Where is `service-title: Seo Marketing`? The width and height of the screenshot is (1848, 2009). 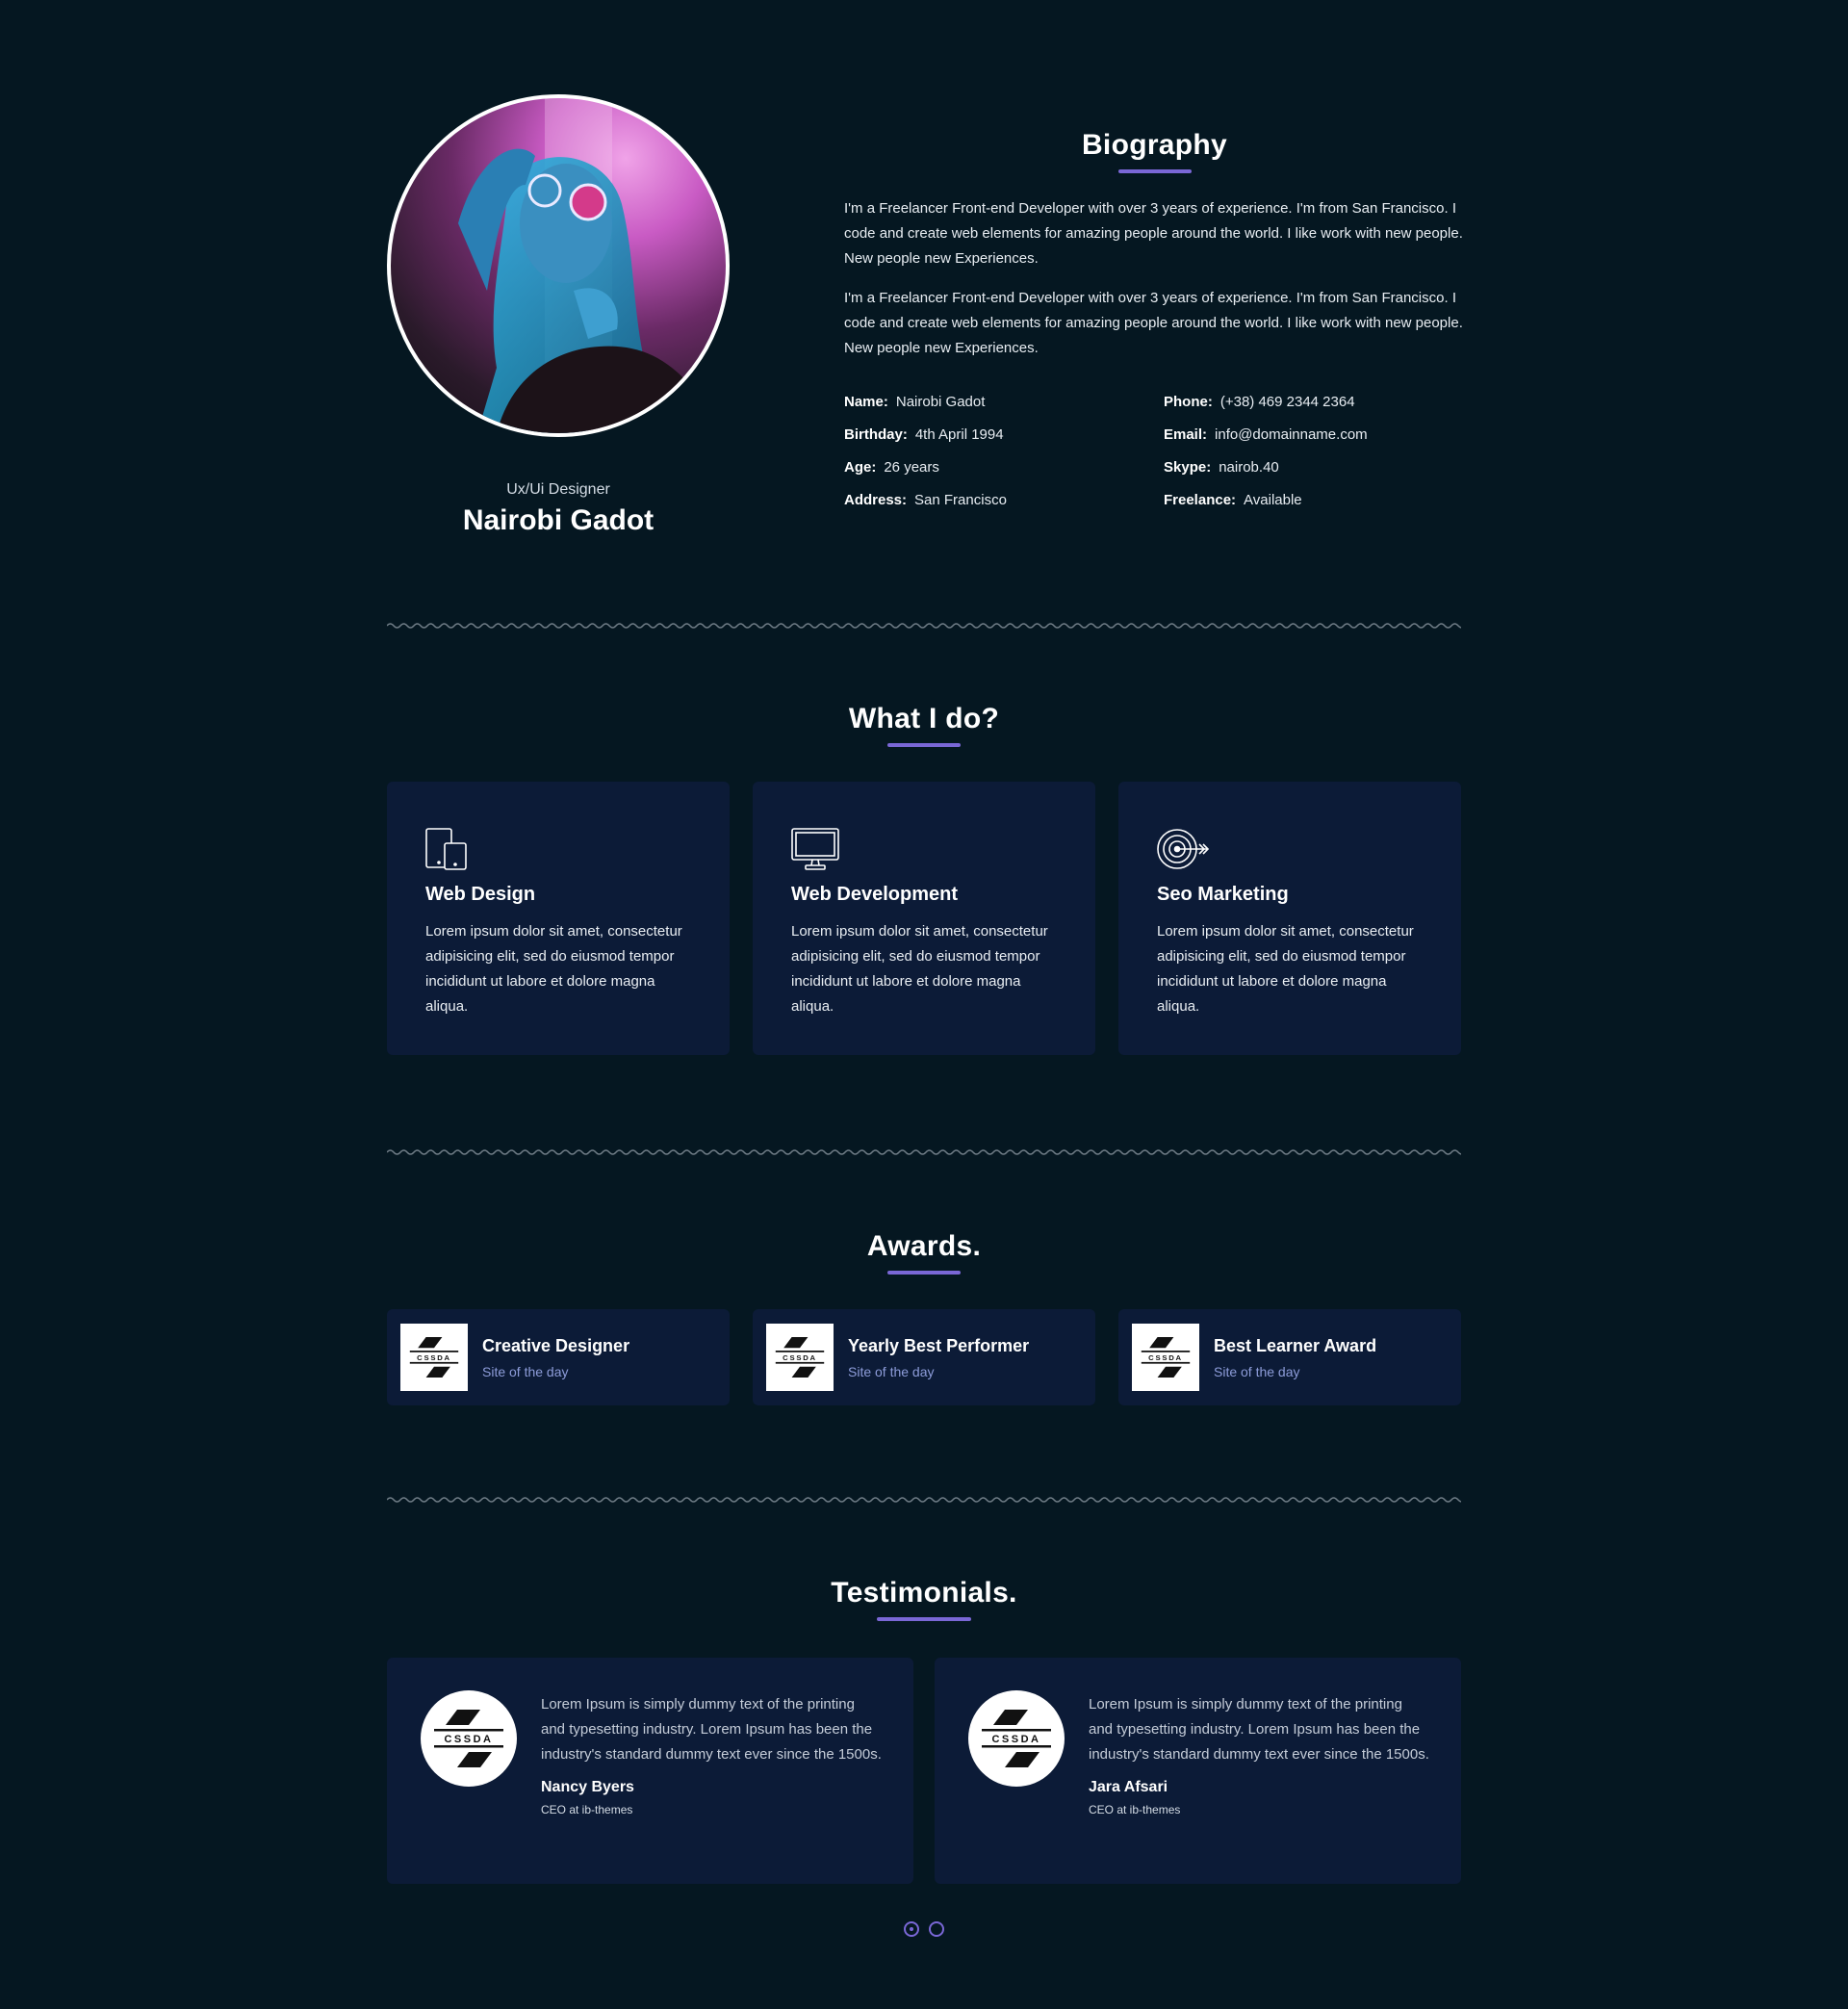
service-title: Seo Marketing is located at coordinates (1223, 894).